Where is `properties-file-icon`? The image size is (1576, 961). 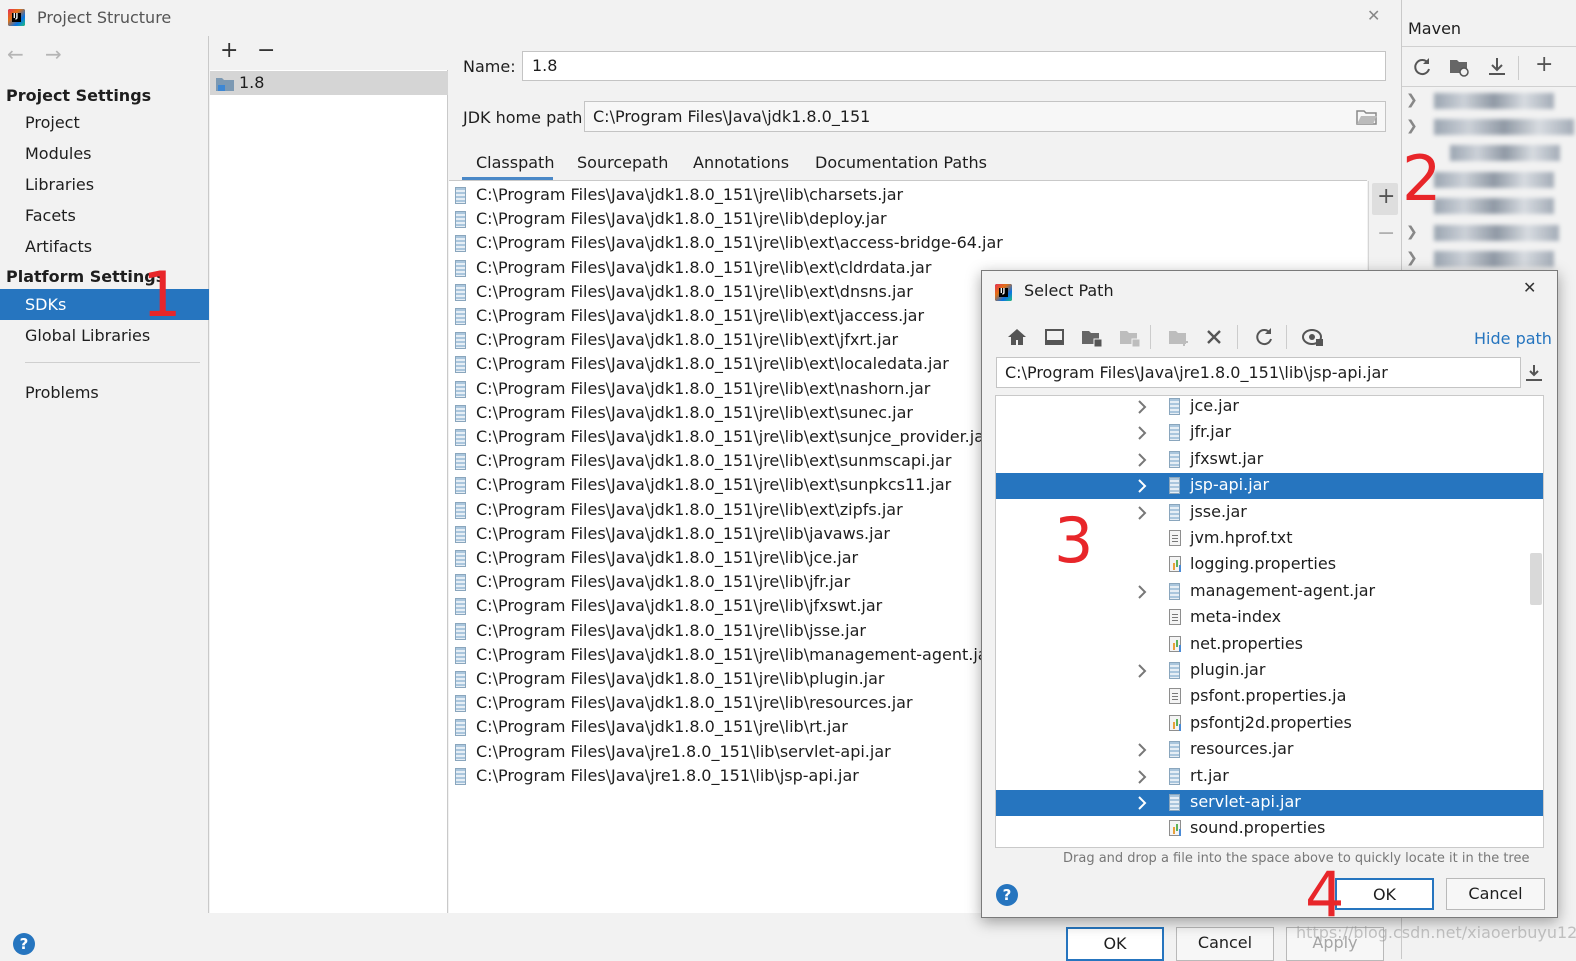 properties-file-icon is located at coordinates (1175, 643).